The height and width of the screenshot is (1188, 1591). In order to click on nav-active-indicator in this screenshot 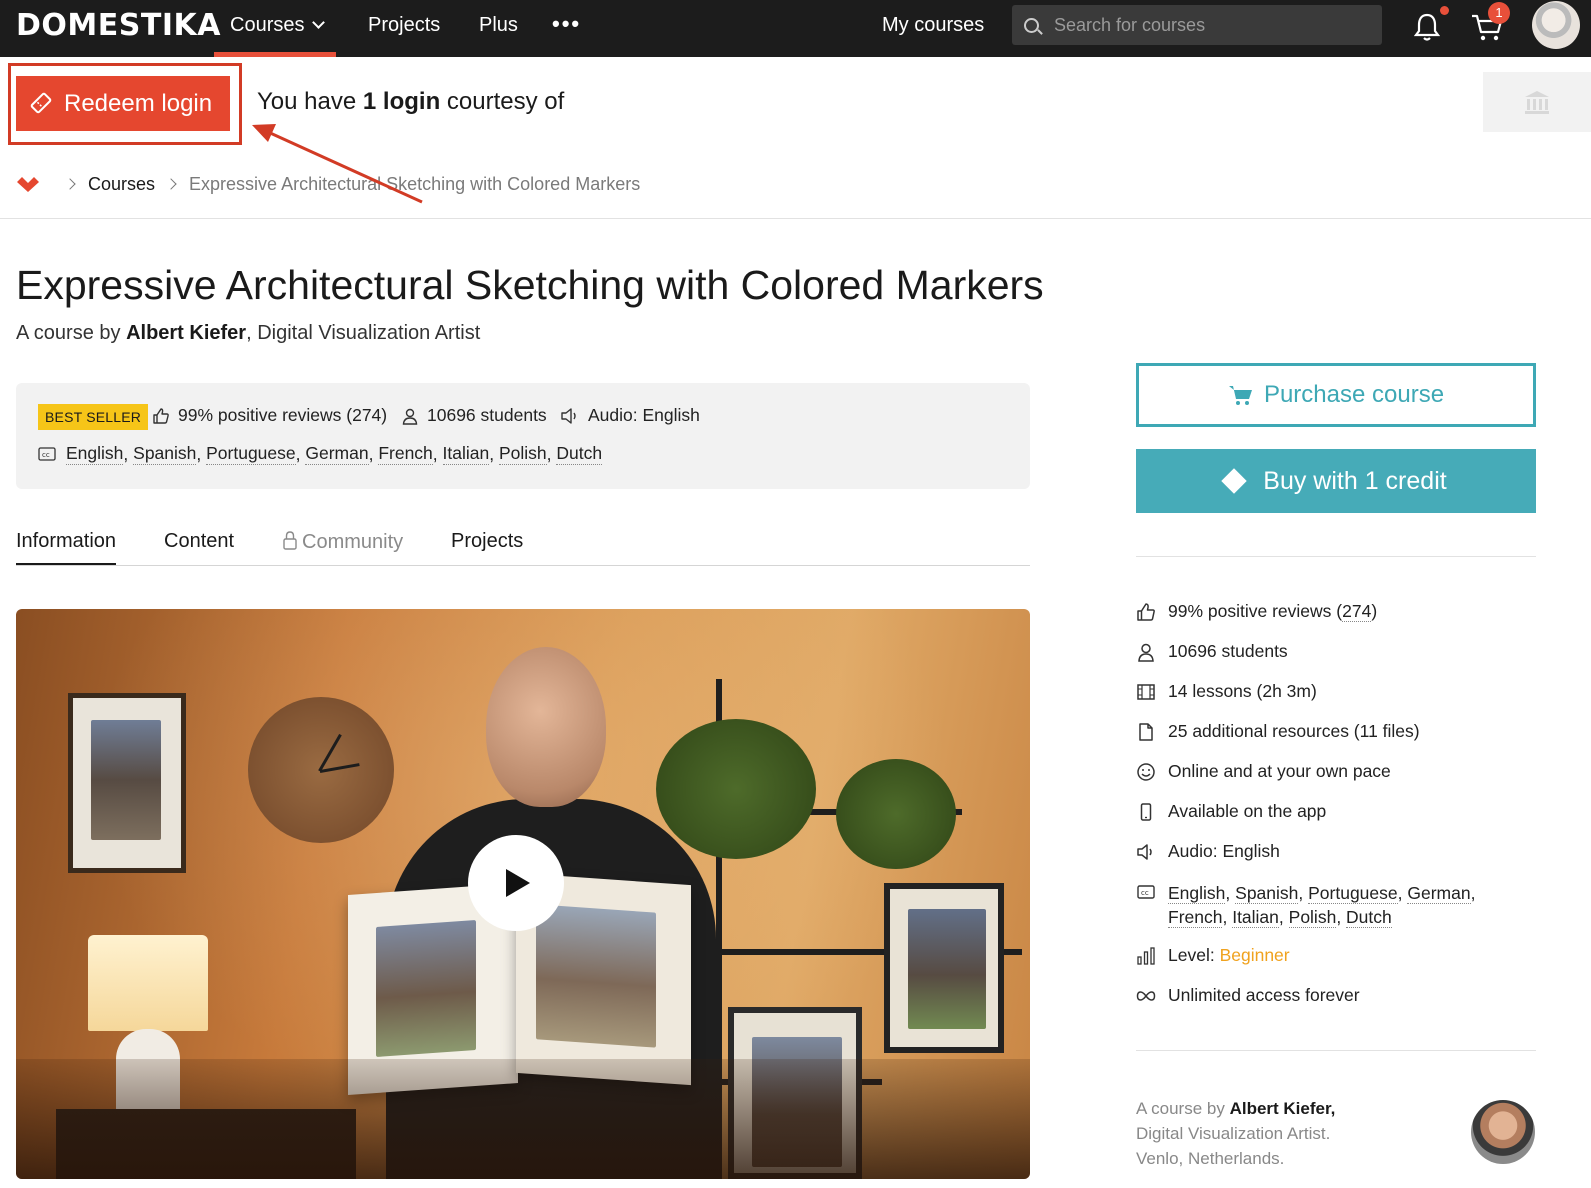, I will do `click(275, 54)`.